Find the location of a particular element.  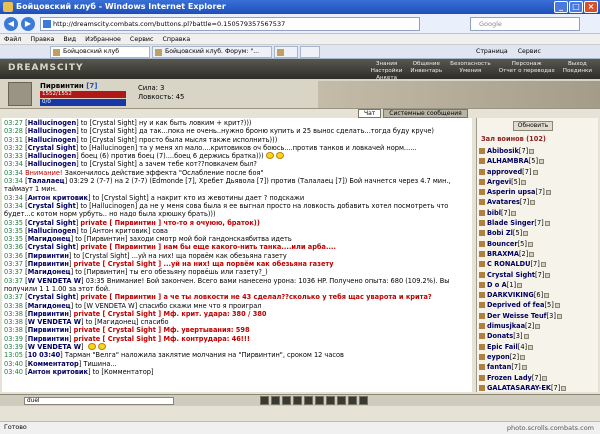

user-name: Bobi Zl is located at coordinates (500, 233).